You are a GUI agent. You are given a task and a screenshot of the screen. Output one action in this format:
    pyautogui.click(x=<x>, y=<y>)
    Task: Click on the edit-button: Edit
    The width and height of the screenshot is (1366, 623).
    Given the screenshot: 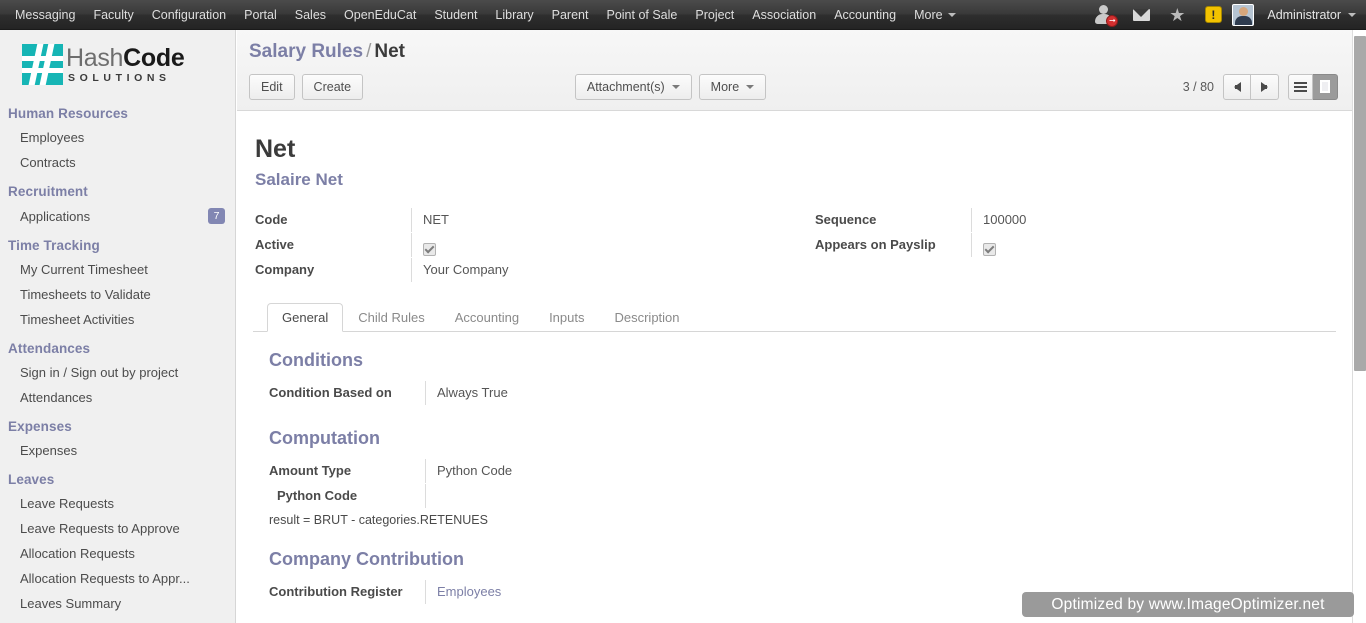 What is the action you would take?
    pyautogui.click(x=272, y=86)
    